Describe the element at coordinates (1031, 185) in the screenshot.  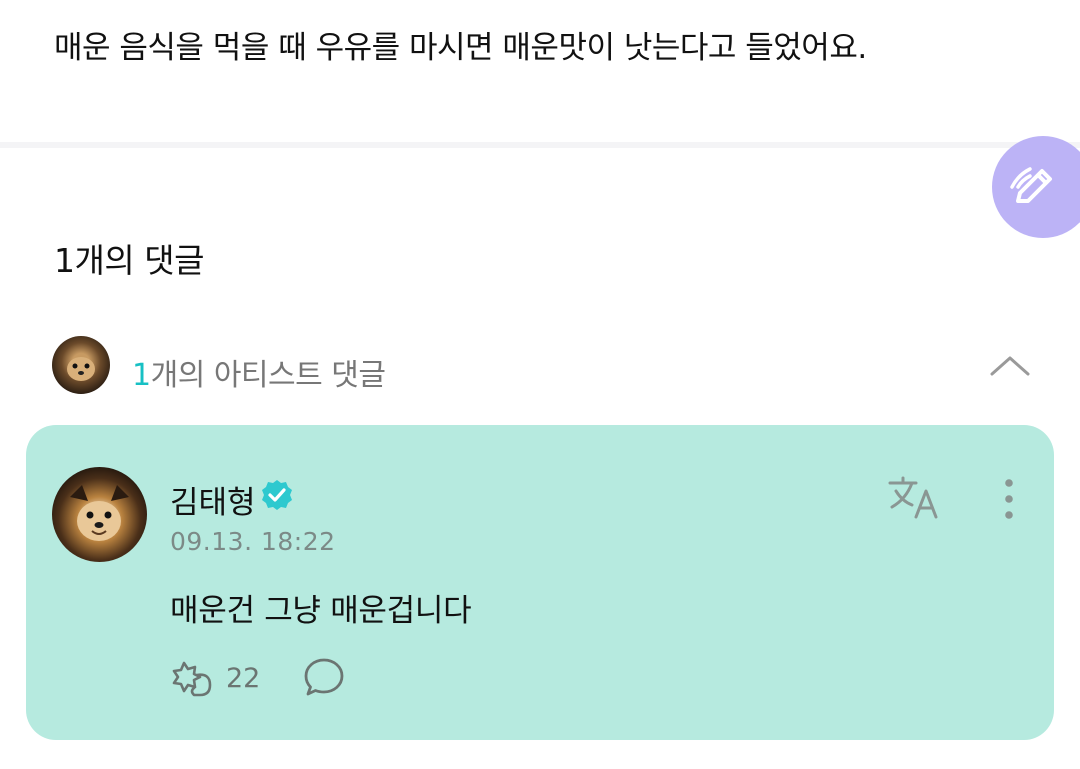
I see `pencil-icon` at that location.